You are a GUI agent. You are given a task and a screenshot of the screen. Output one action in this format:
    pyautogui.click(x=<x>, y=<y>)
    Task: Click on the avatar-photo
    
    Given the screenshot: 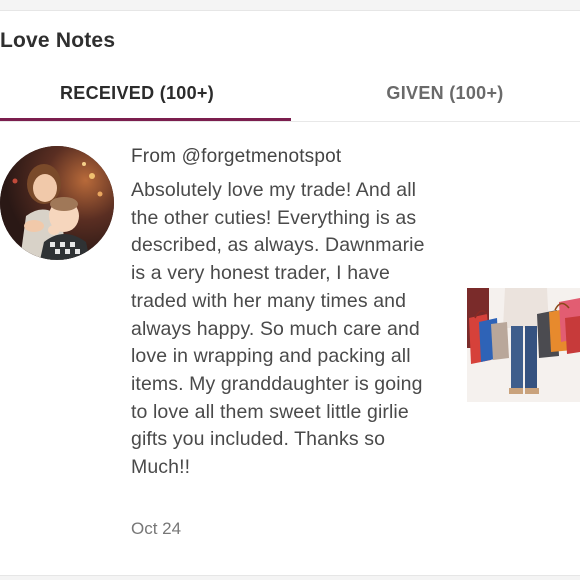 What is the action you would take?
    pyautogui.click(x=57, y=203)
    